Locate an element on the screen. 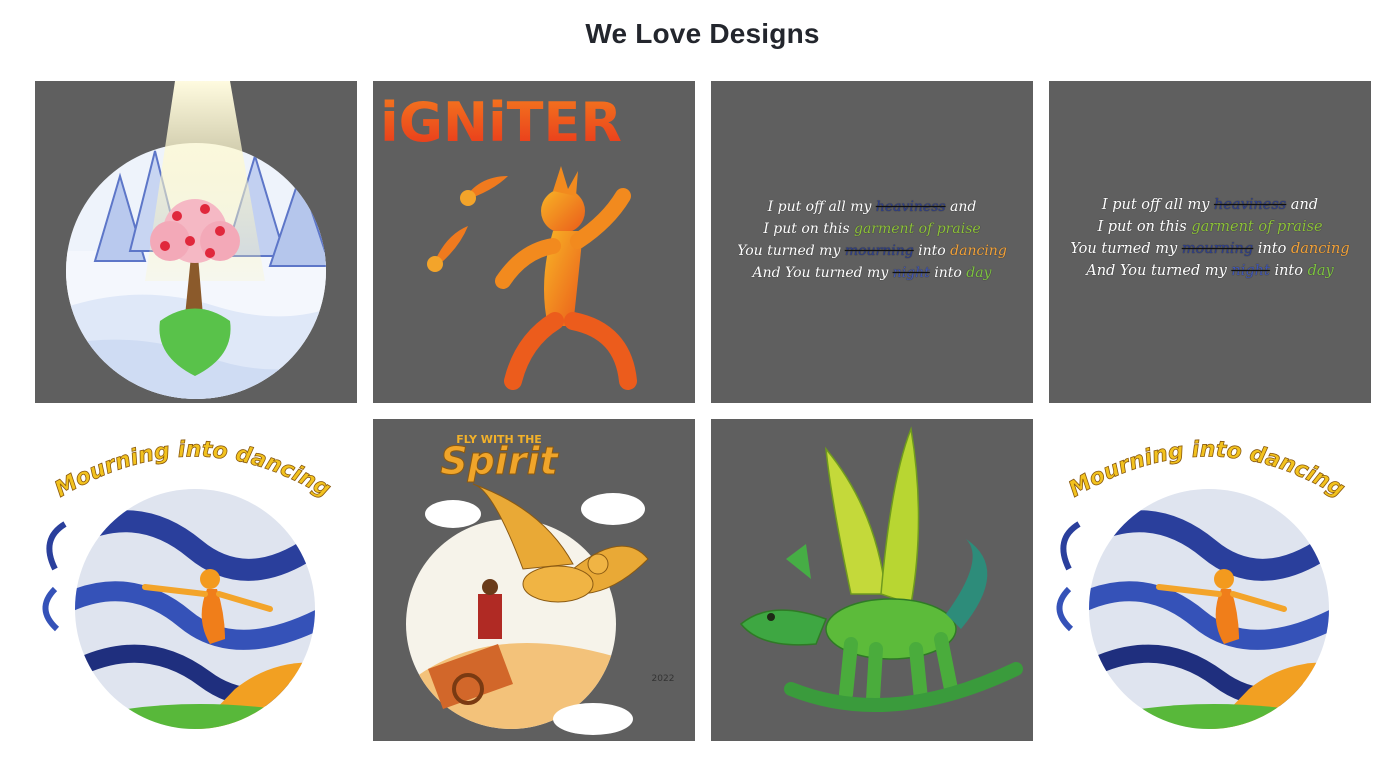 This screenshot has height=765, width=1400. eagle-chariot-illustration: 2022 is located at coordinates (540, 609).